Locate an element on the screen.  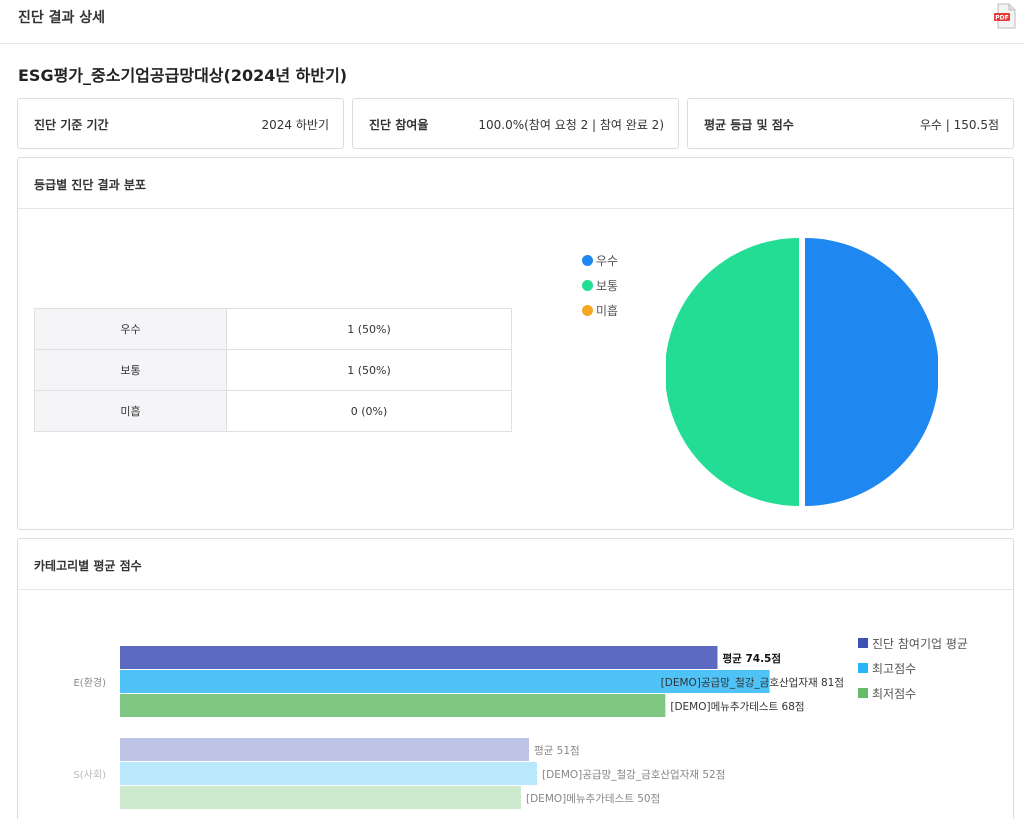
panel-title: 카테고리별 평균 점수 is located at coordinates (88, 566).